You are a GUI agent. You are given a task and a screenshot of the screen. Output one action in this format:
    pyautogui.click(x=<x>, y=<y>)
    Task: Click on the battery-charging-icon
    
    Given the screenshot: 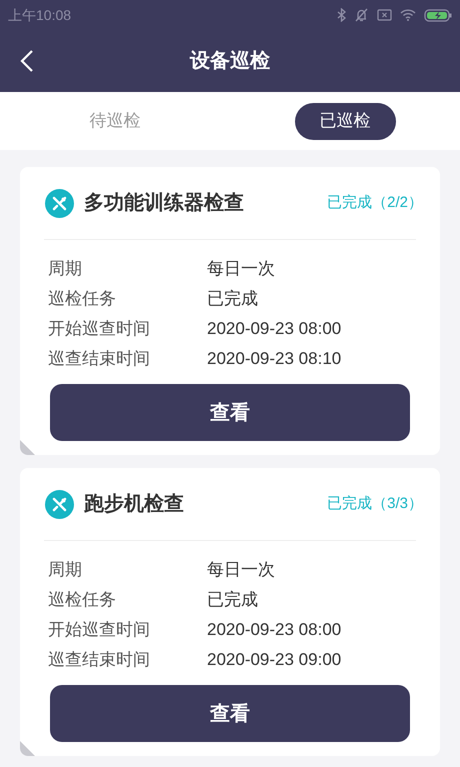 What is the action you would take?
    pyautogui.click(x=438, y=15)
    